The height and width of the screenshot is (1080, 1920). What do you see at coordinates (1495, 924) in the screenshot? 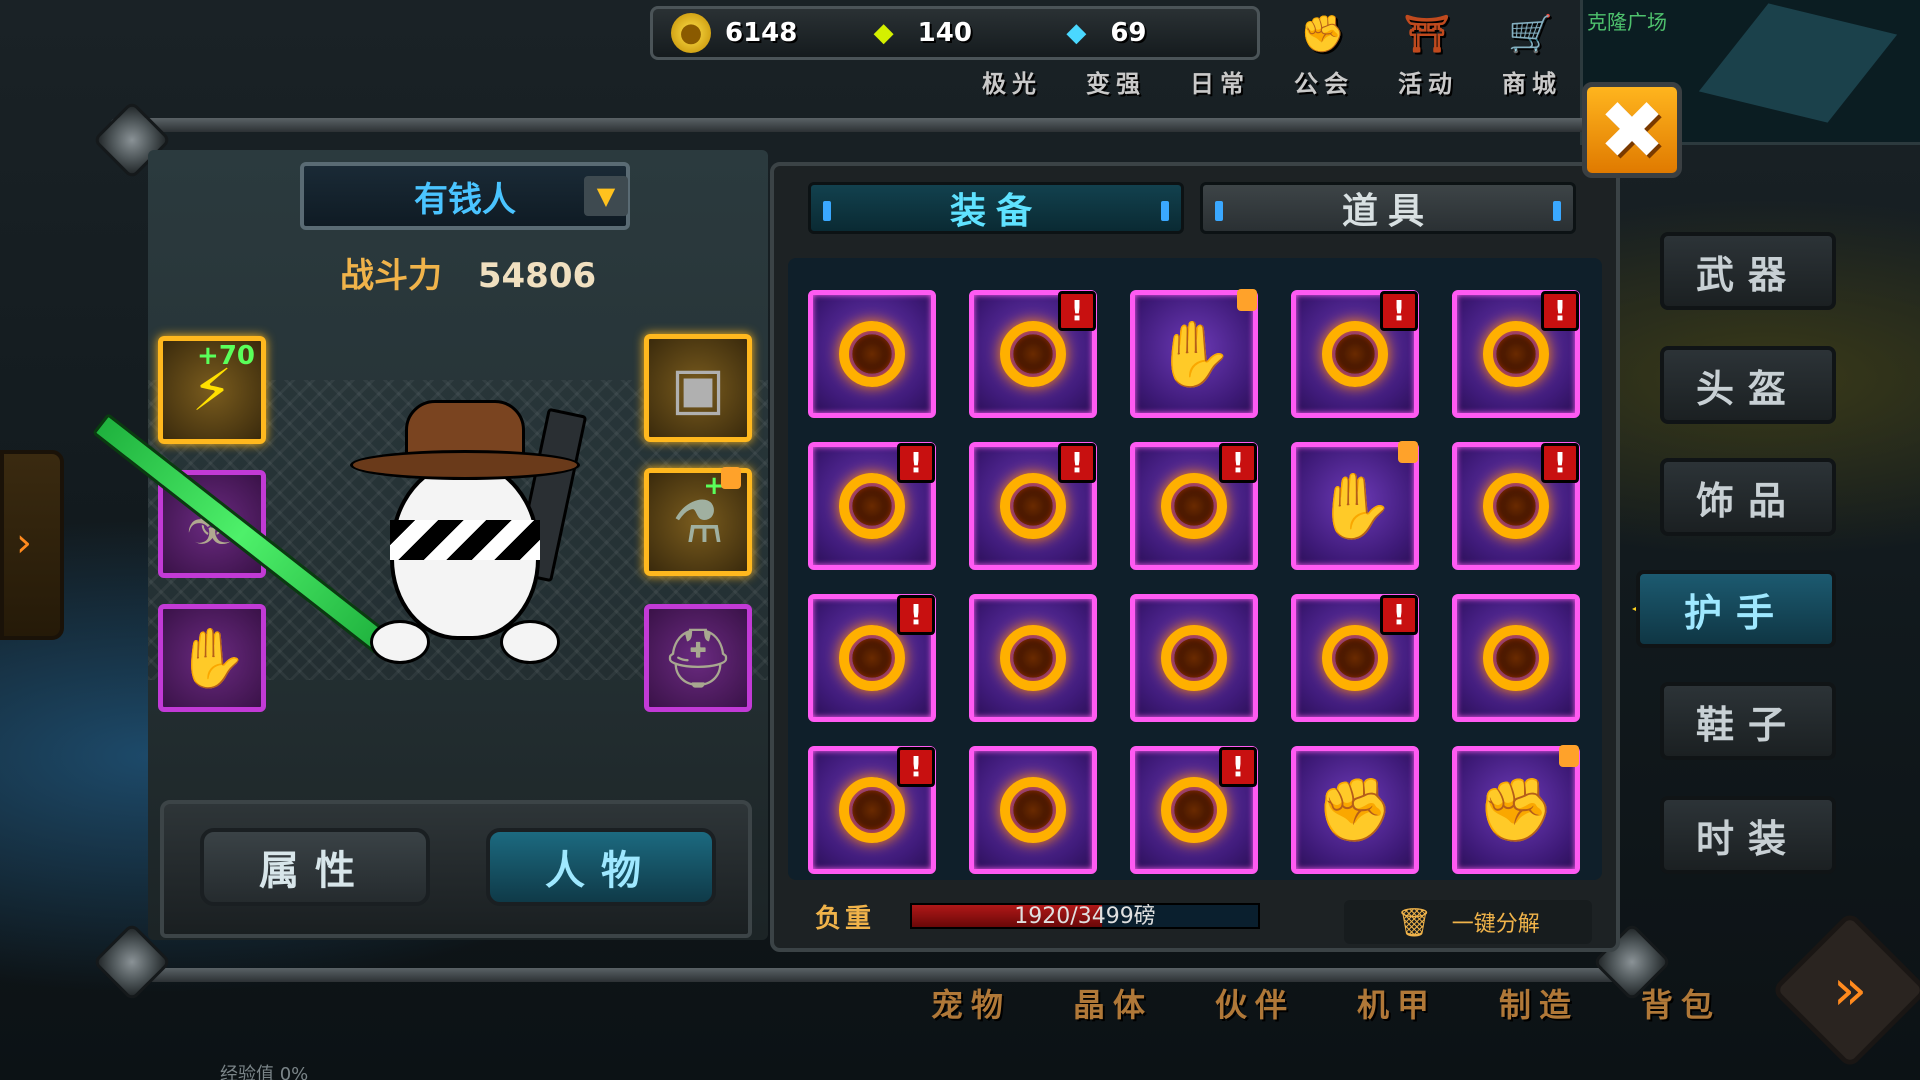
I see `decompose-all-label: 一键分解` at bounding box center [1495, 924].